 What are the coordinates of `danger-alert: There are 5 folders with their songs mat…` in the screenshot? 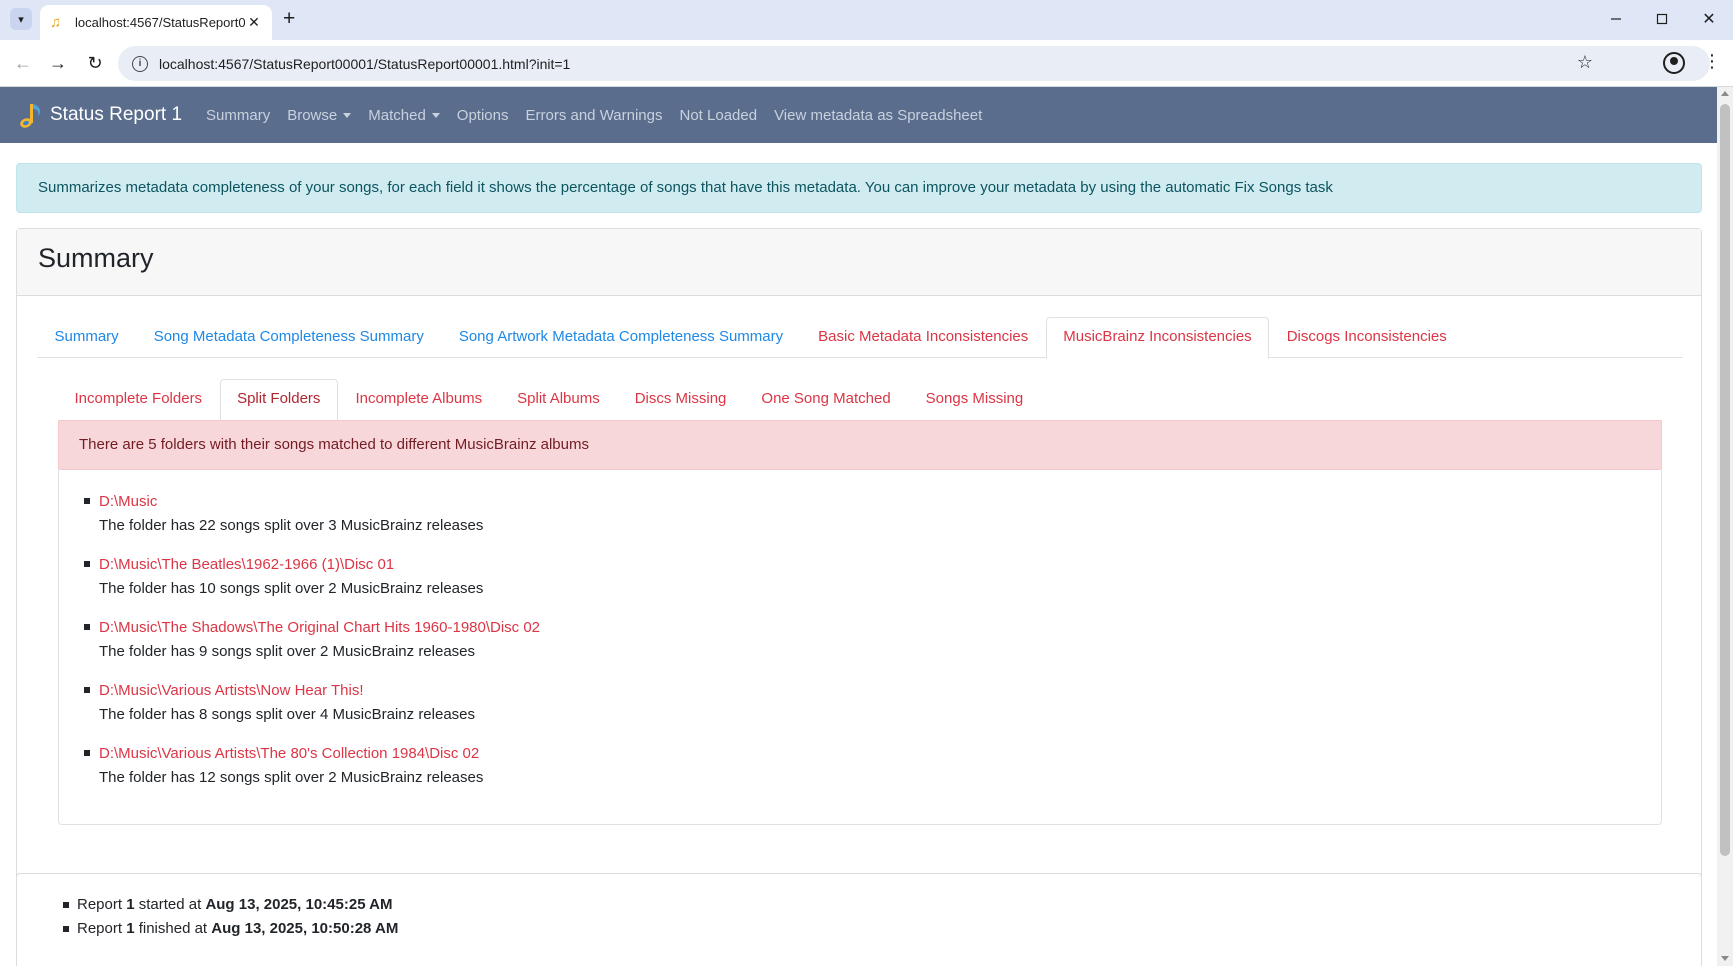 It's located at (860, 445).